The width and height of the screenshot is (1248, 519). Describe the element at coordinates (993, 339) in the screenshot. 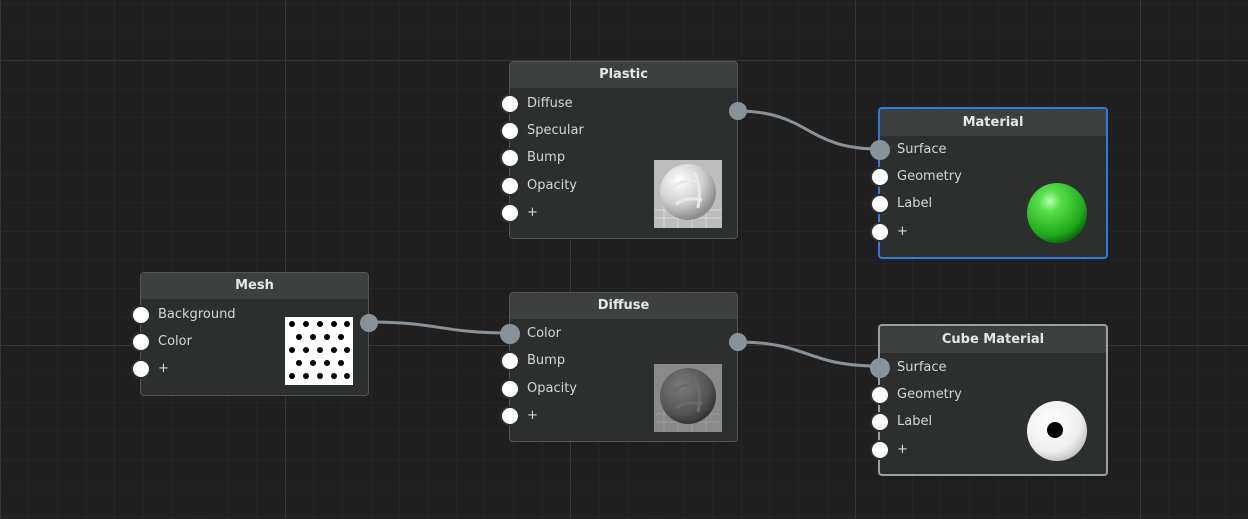

I see `node-title: Cube Material` at that location.